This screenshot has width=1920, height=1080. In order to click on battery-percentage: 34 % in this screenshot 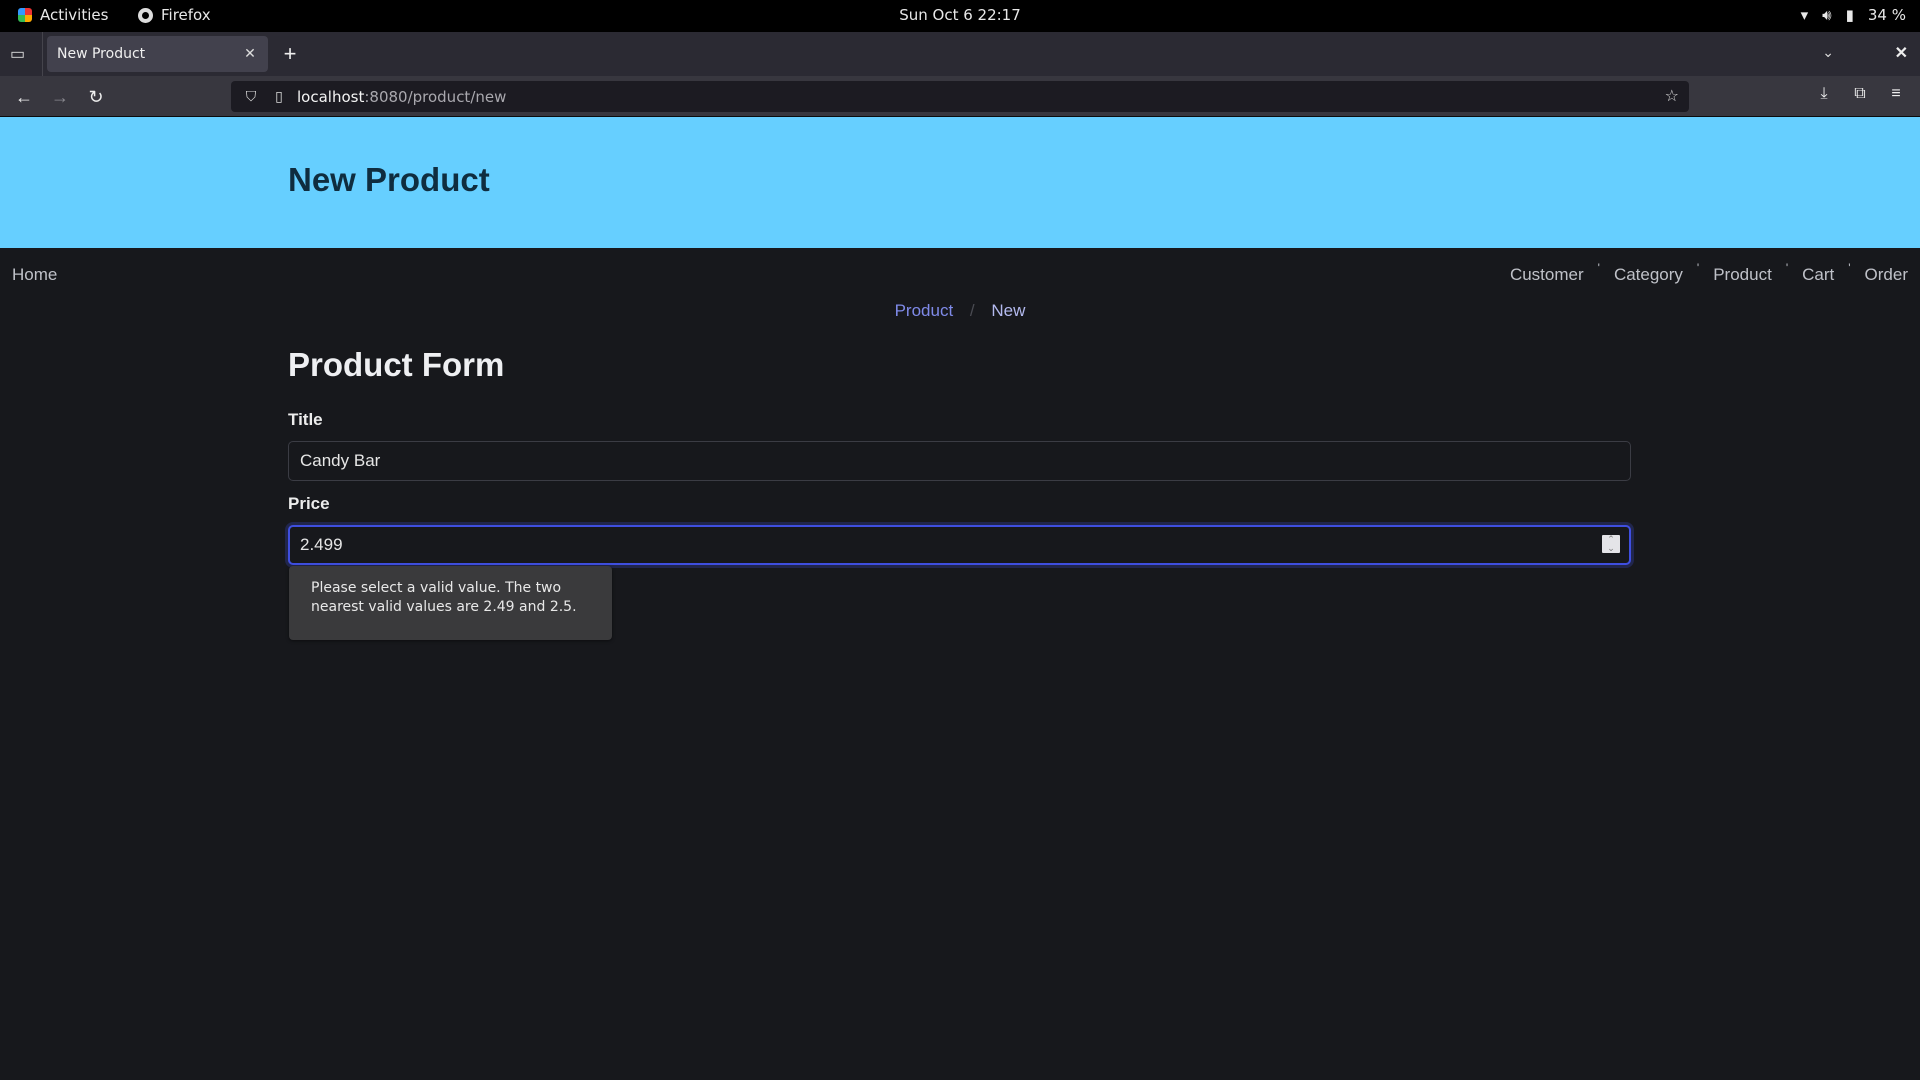, I will do `click(1886, 15)`.